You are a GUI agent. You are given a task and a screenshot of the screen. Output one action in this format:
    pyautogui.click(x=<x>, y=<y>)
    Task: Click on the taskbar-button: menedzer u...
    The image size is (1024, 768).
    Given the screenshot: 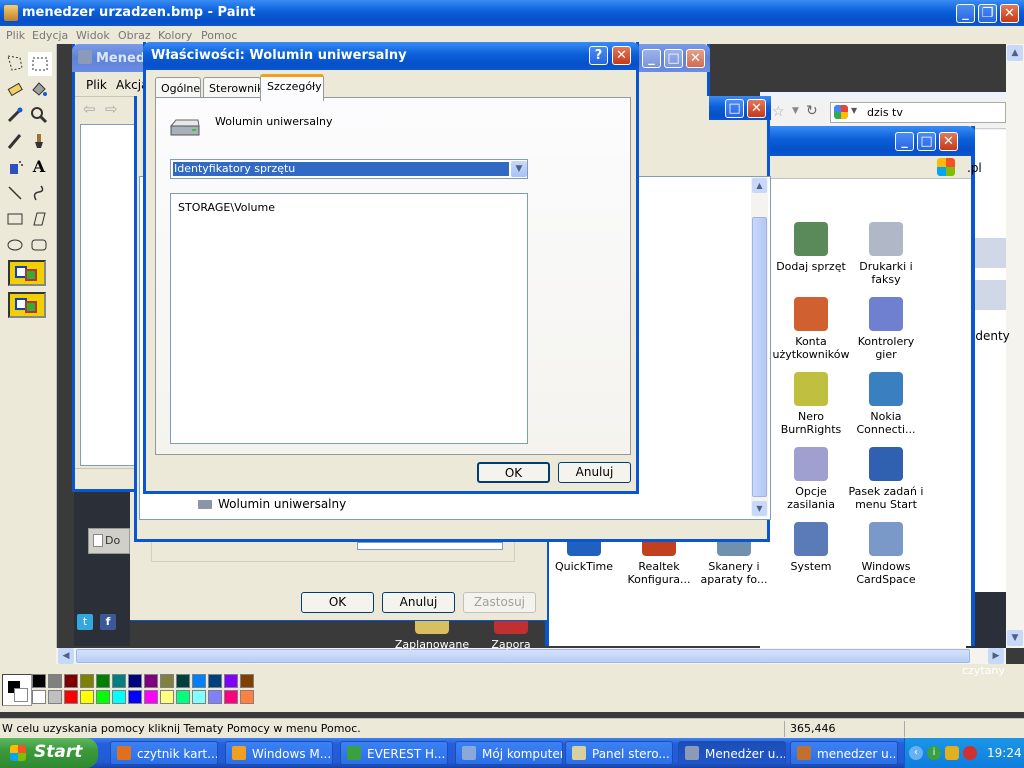 What is the action you would take?
    pyautogui.click(x=844, y=753)
    